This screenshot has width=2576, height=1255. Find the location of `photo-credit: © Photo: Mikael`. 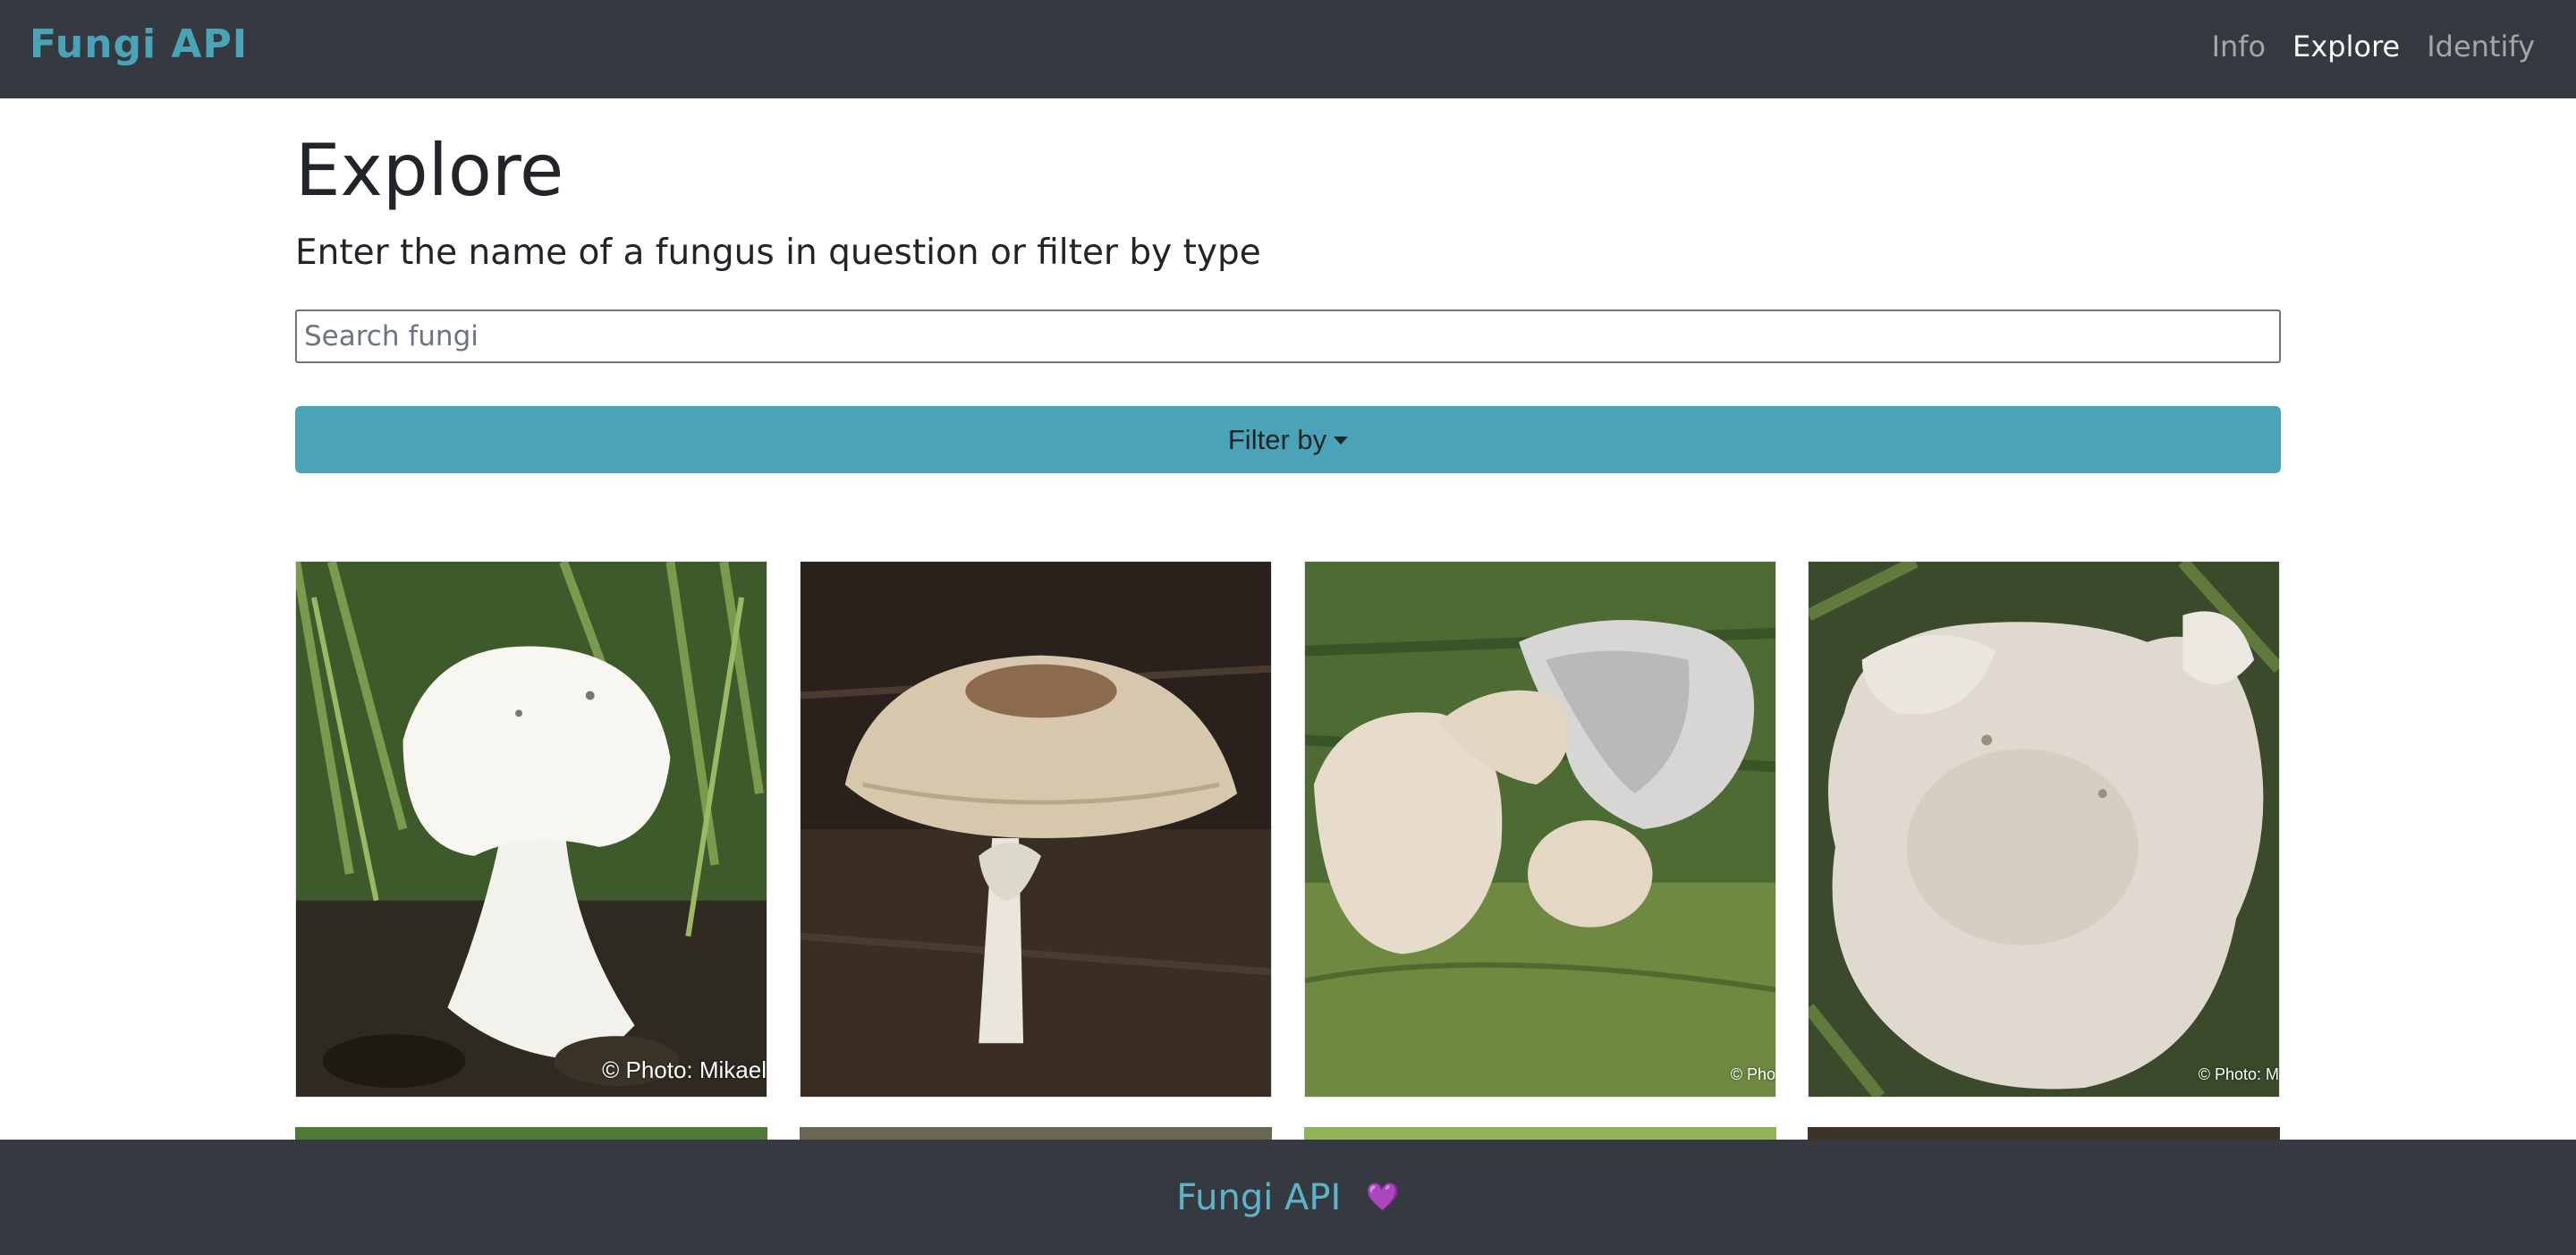

photo-credit: © Photo: Mikael is located at coordinates (684, 1069).